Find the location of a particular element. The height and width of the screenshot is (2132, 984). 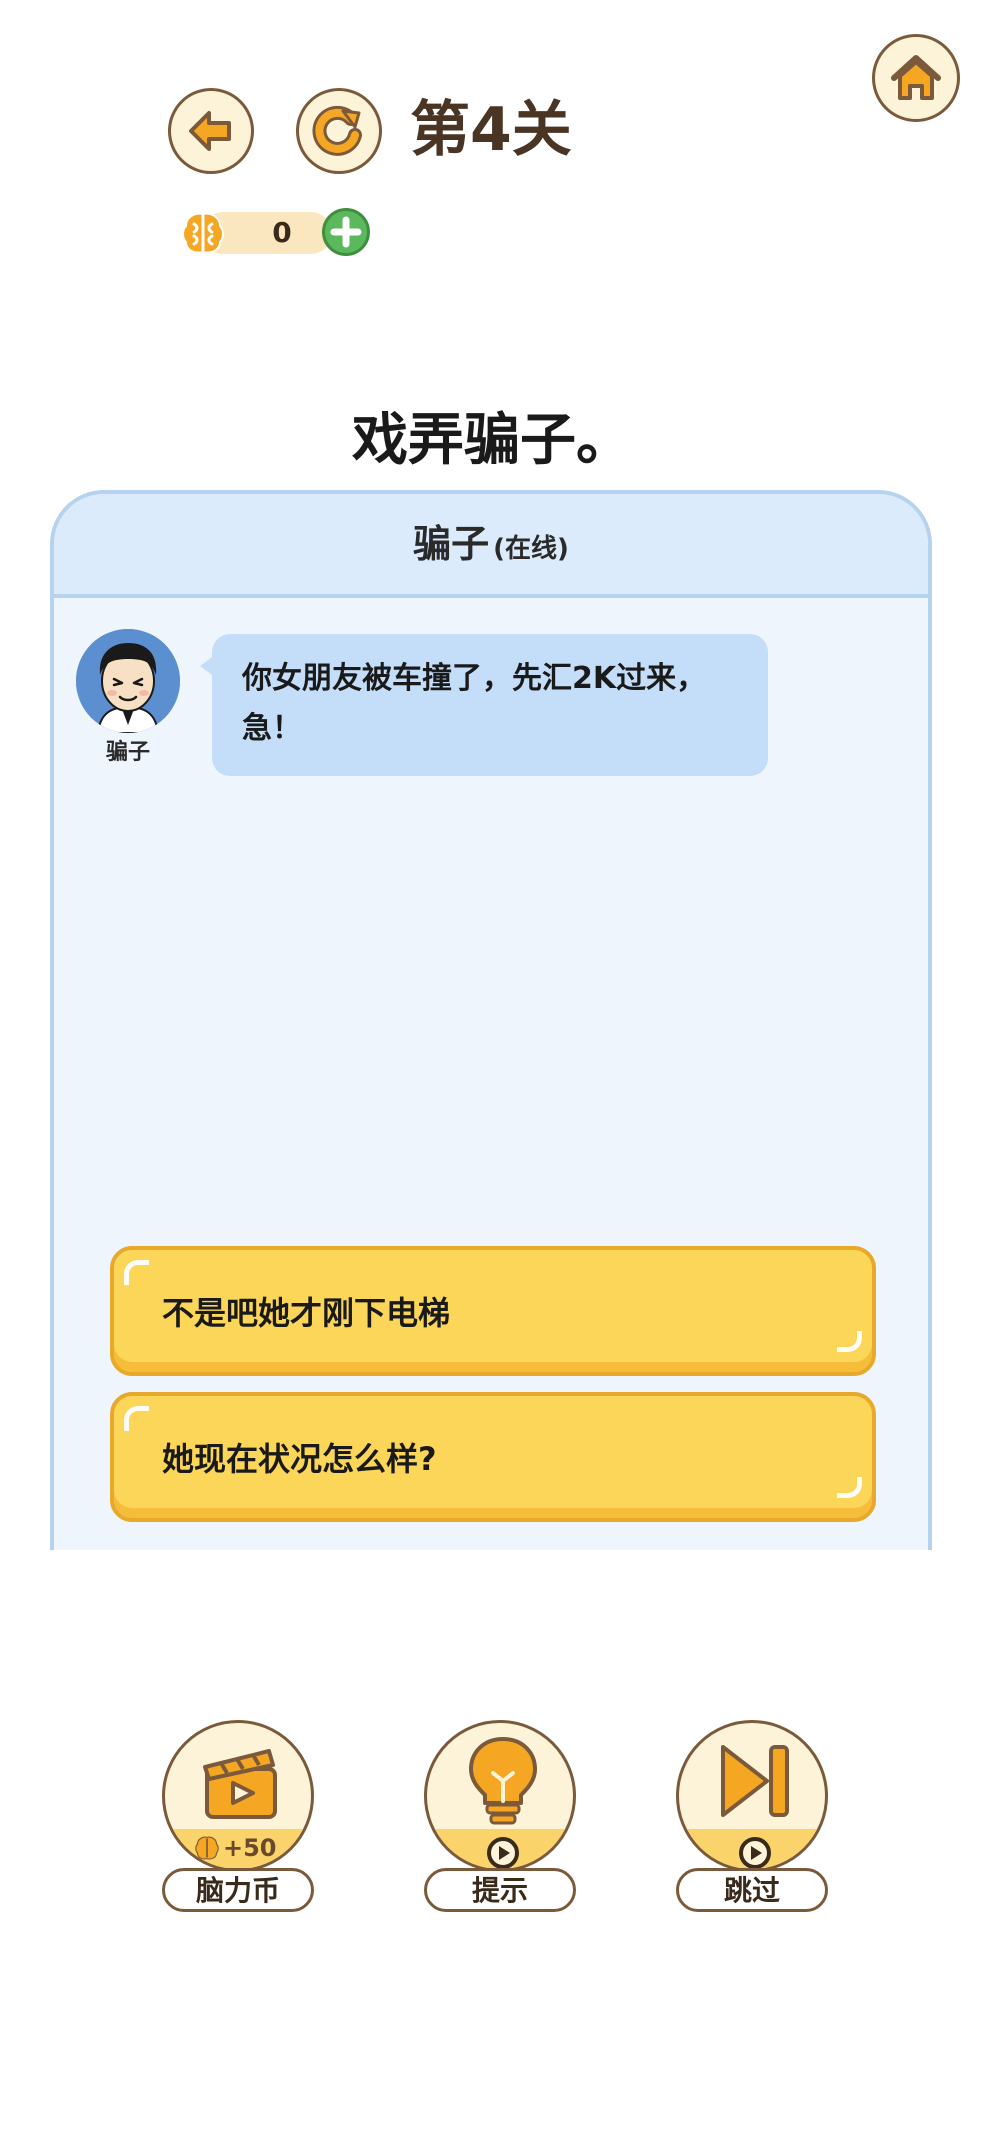

restart-button is located at coordinates (339, 131).